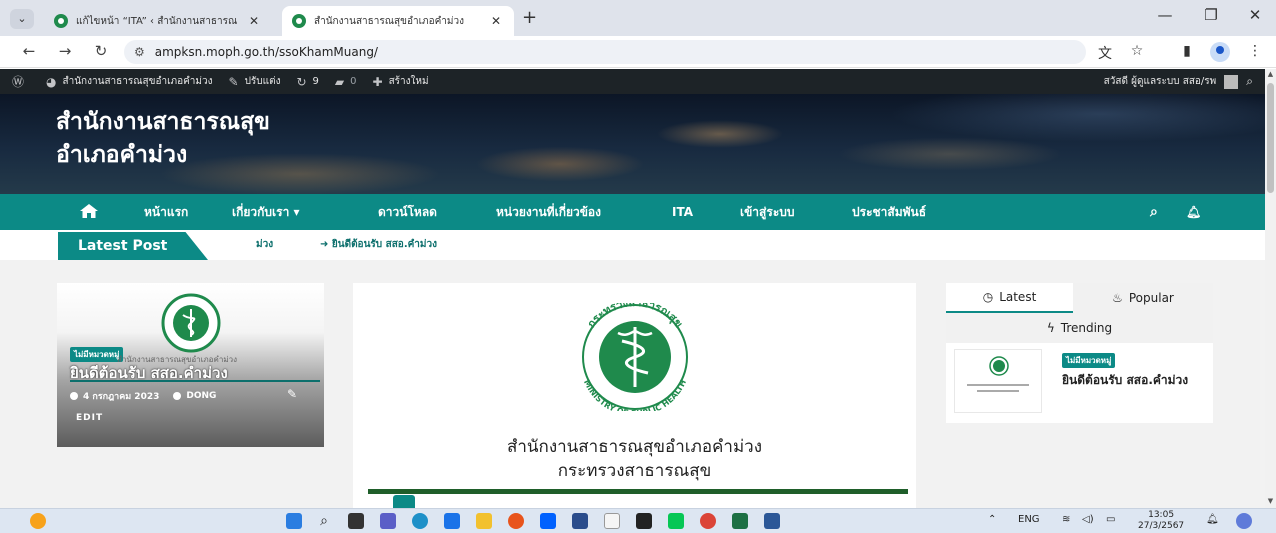  I want to click on mail-icon, so click(452, 521).